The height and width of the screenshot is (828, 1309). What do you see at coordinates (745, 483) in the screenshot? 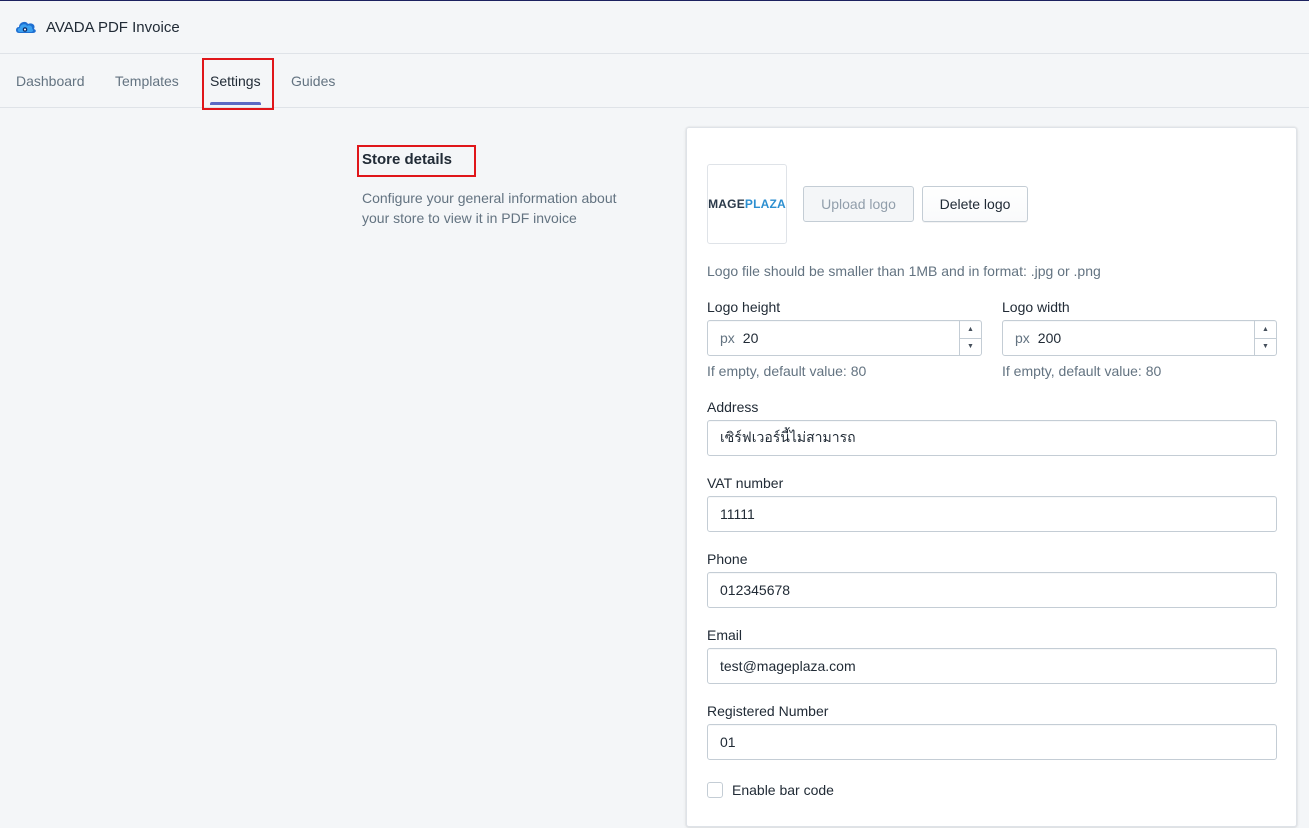
I see `vat-label: VAT number` at bounding box center [745, 483].